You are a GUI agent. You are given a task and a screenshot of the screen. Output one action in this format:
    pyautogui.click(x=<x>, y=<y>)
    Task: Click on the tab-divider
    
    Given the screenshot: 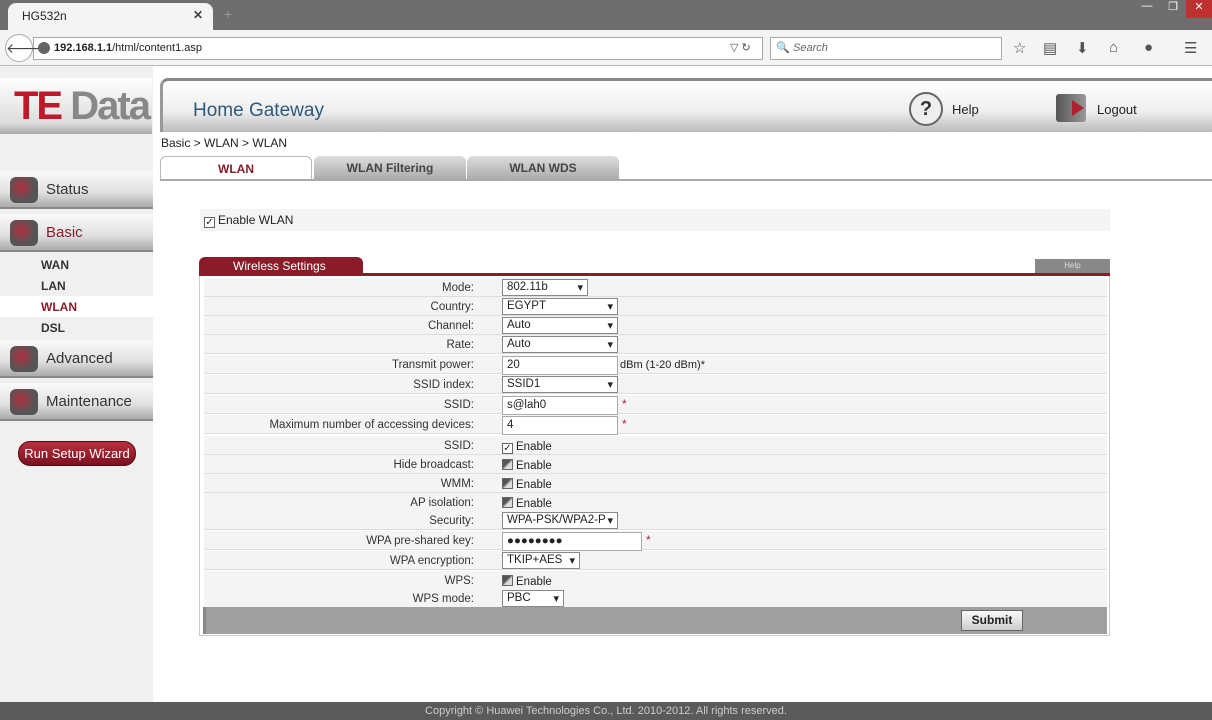 What is the action you would take?
    pyautogui.click(x=686, y=180)
    